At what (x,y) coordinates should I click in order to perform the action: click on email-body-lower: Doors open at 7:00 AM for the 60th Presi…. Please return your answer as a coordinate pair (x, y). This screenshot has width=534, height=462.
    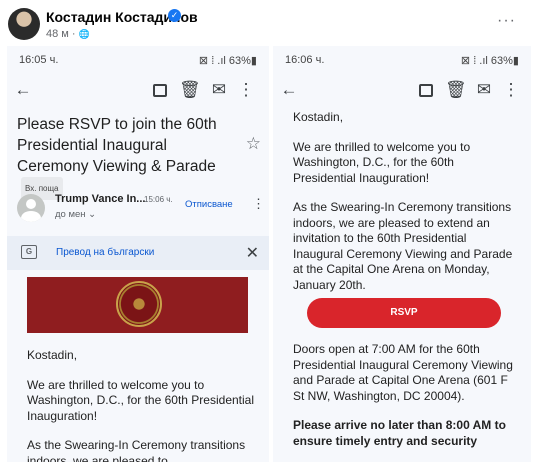
    Looking at the image, I should click on (404, 402).